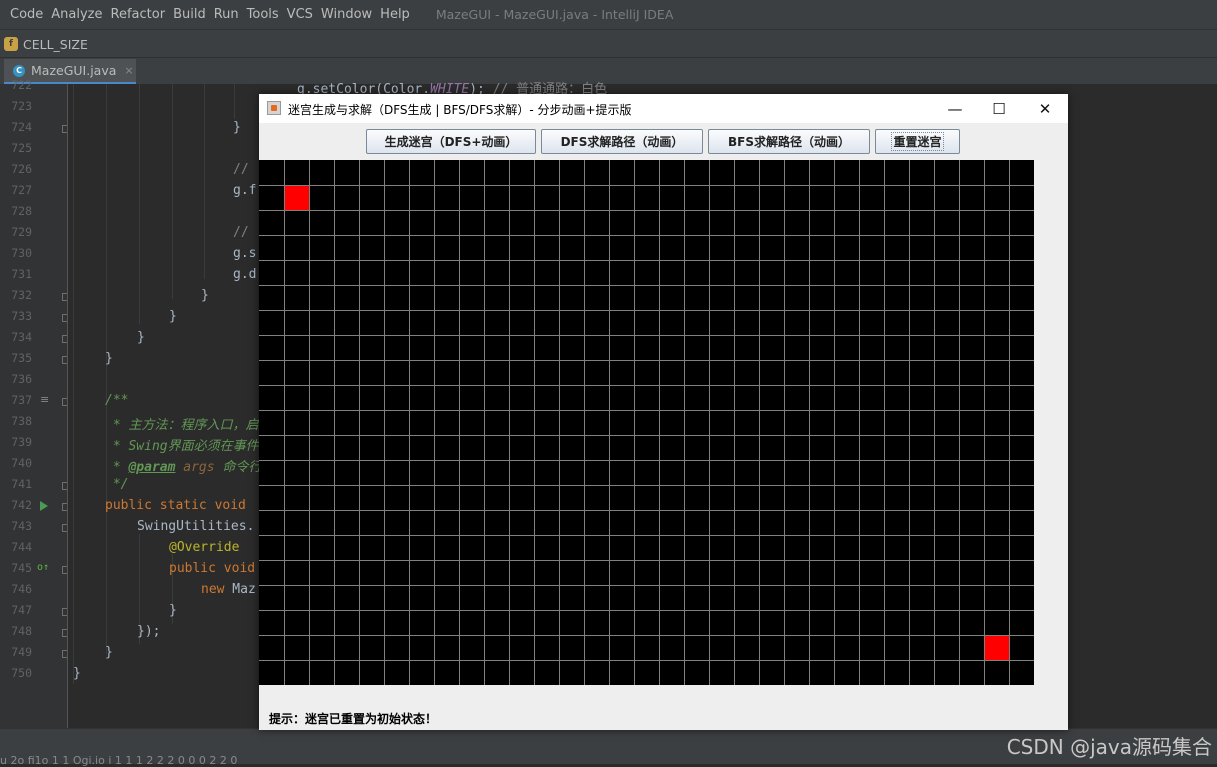 This screenshot has width=1217, height=767. Describe the element at coordinates (460, 110) in the screenshot. I see `window-title: 迷宫生成与求解（DFS生成 | BFS/DFS求解）- 分步动画+提示版` at that location.